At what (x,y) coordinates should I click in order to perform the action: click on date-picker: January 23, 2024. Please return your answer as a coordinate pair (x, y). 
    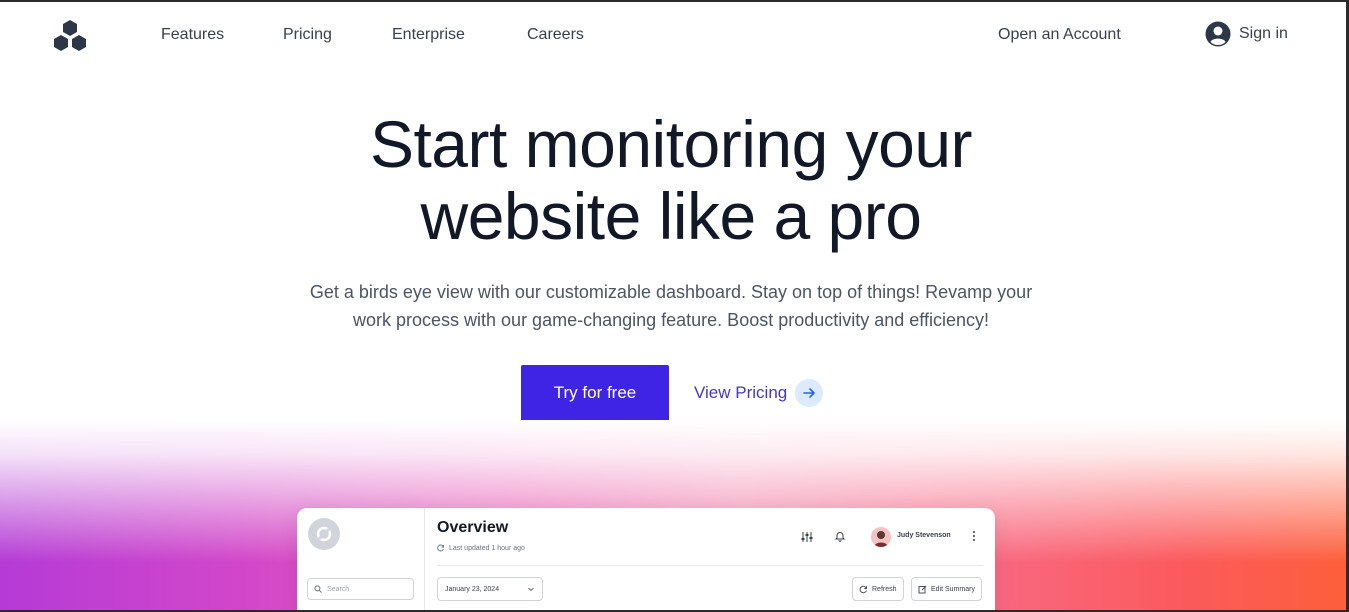
    Looking at the image, I should click on (490, 589).